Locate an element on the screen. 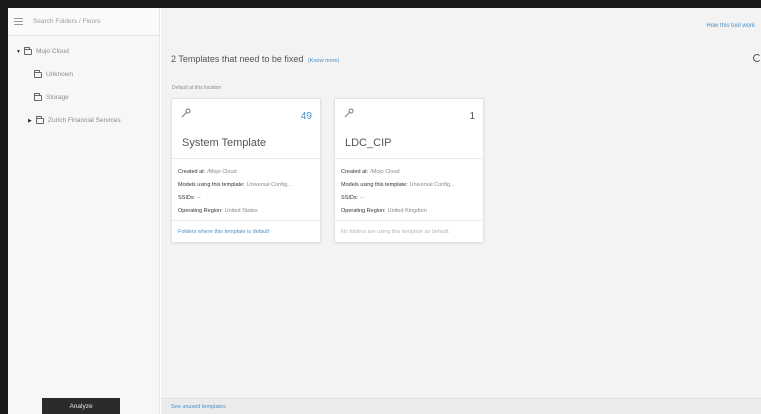  refresh-icon is located at coordinates (757, 58).